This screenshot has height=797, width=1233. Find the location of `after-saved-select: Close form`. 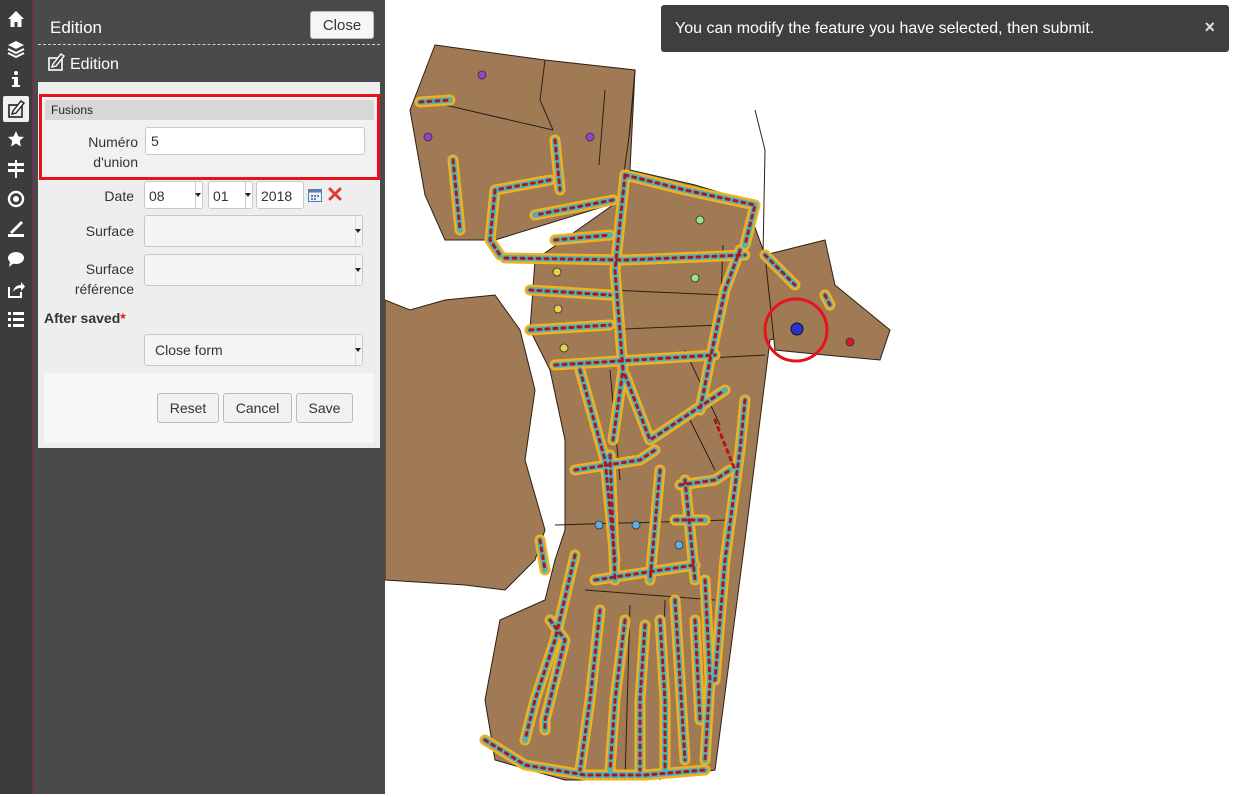

after-saved-select: Close form is located at coordinates (253, 350).